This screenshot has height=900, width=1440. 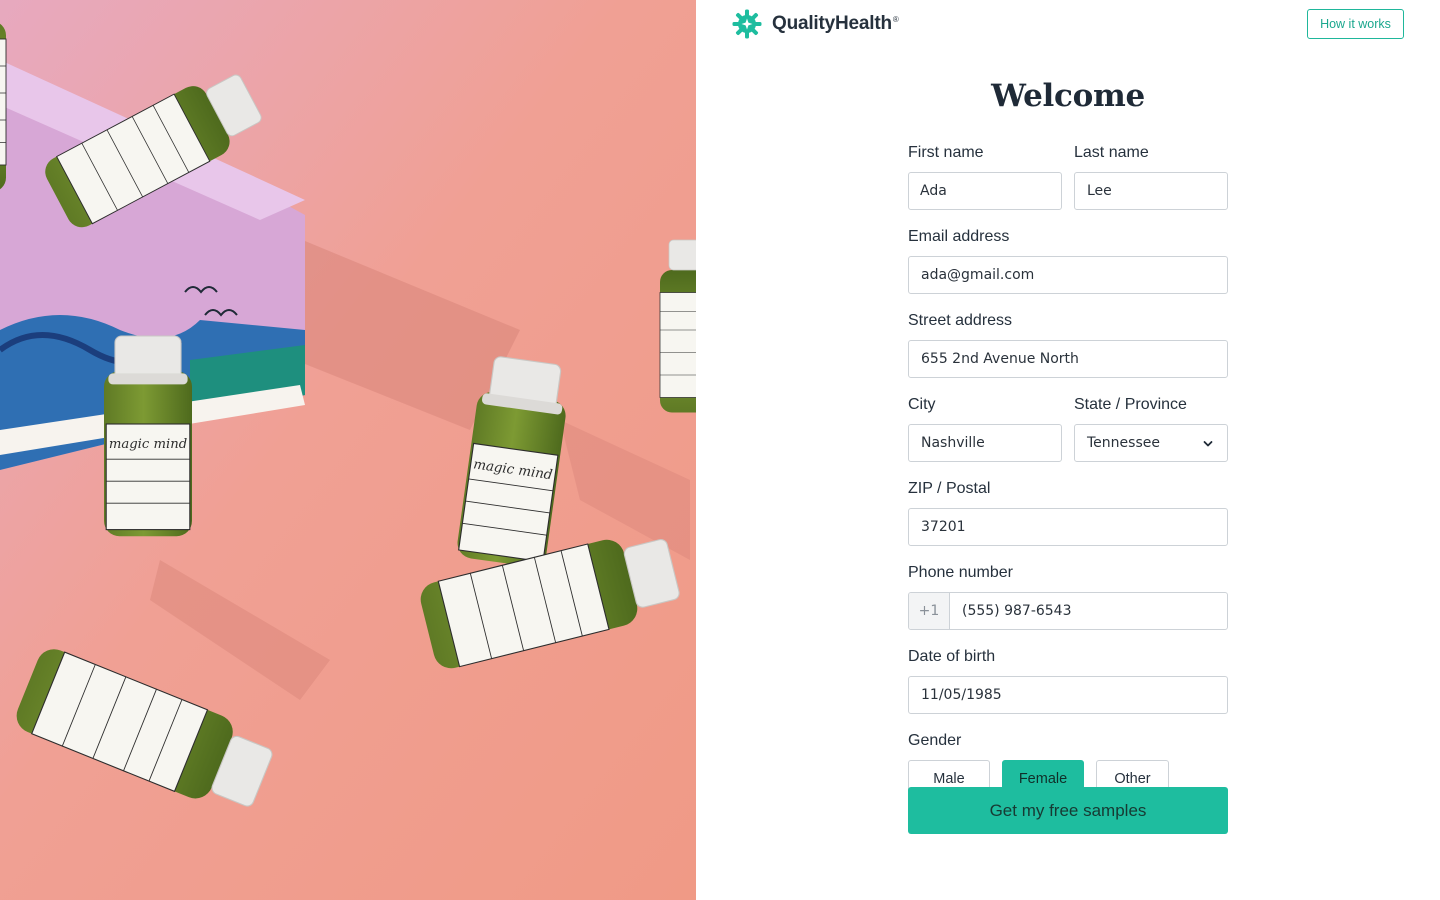 I want to click on street-address-input: 655 2nd Avenue North, so click(x=1068, y=359).